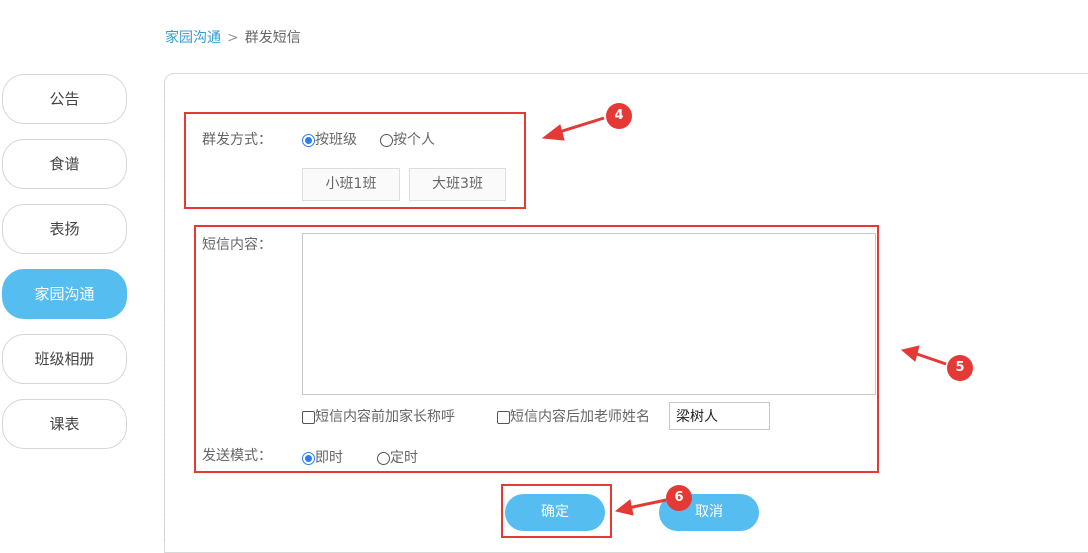 Image resolution: width=1088 pixels, height=553 pixels. What do you see at coordinates (553, 132) in the screenshot?
I see `arrow-4-head` at bounding box center [553, 132].